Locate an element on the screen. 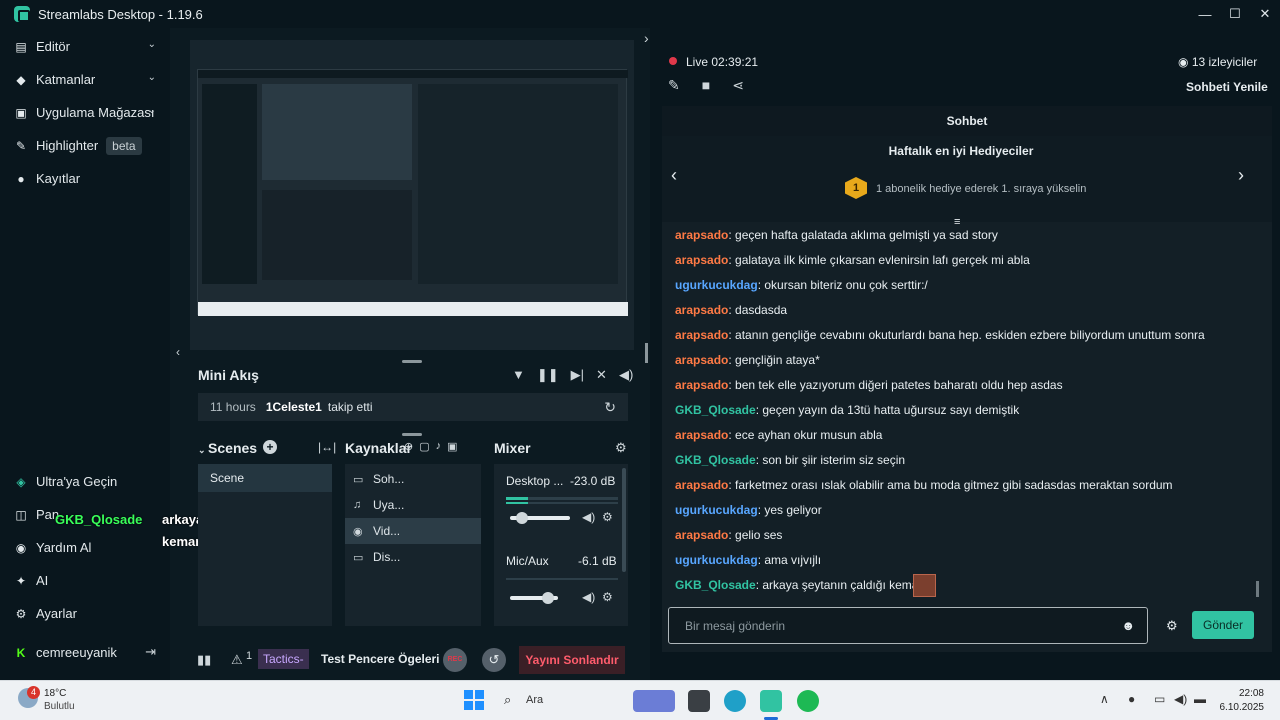 This screenshot has height=720, width=1280. minimize-button: — is located at coordinates (1205, 14).